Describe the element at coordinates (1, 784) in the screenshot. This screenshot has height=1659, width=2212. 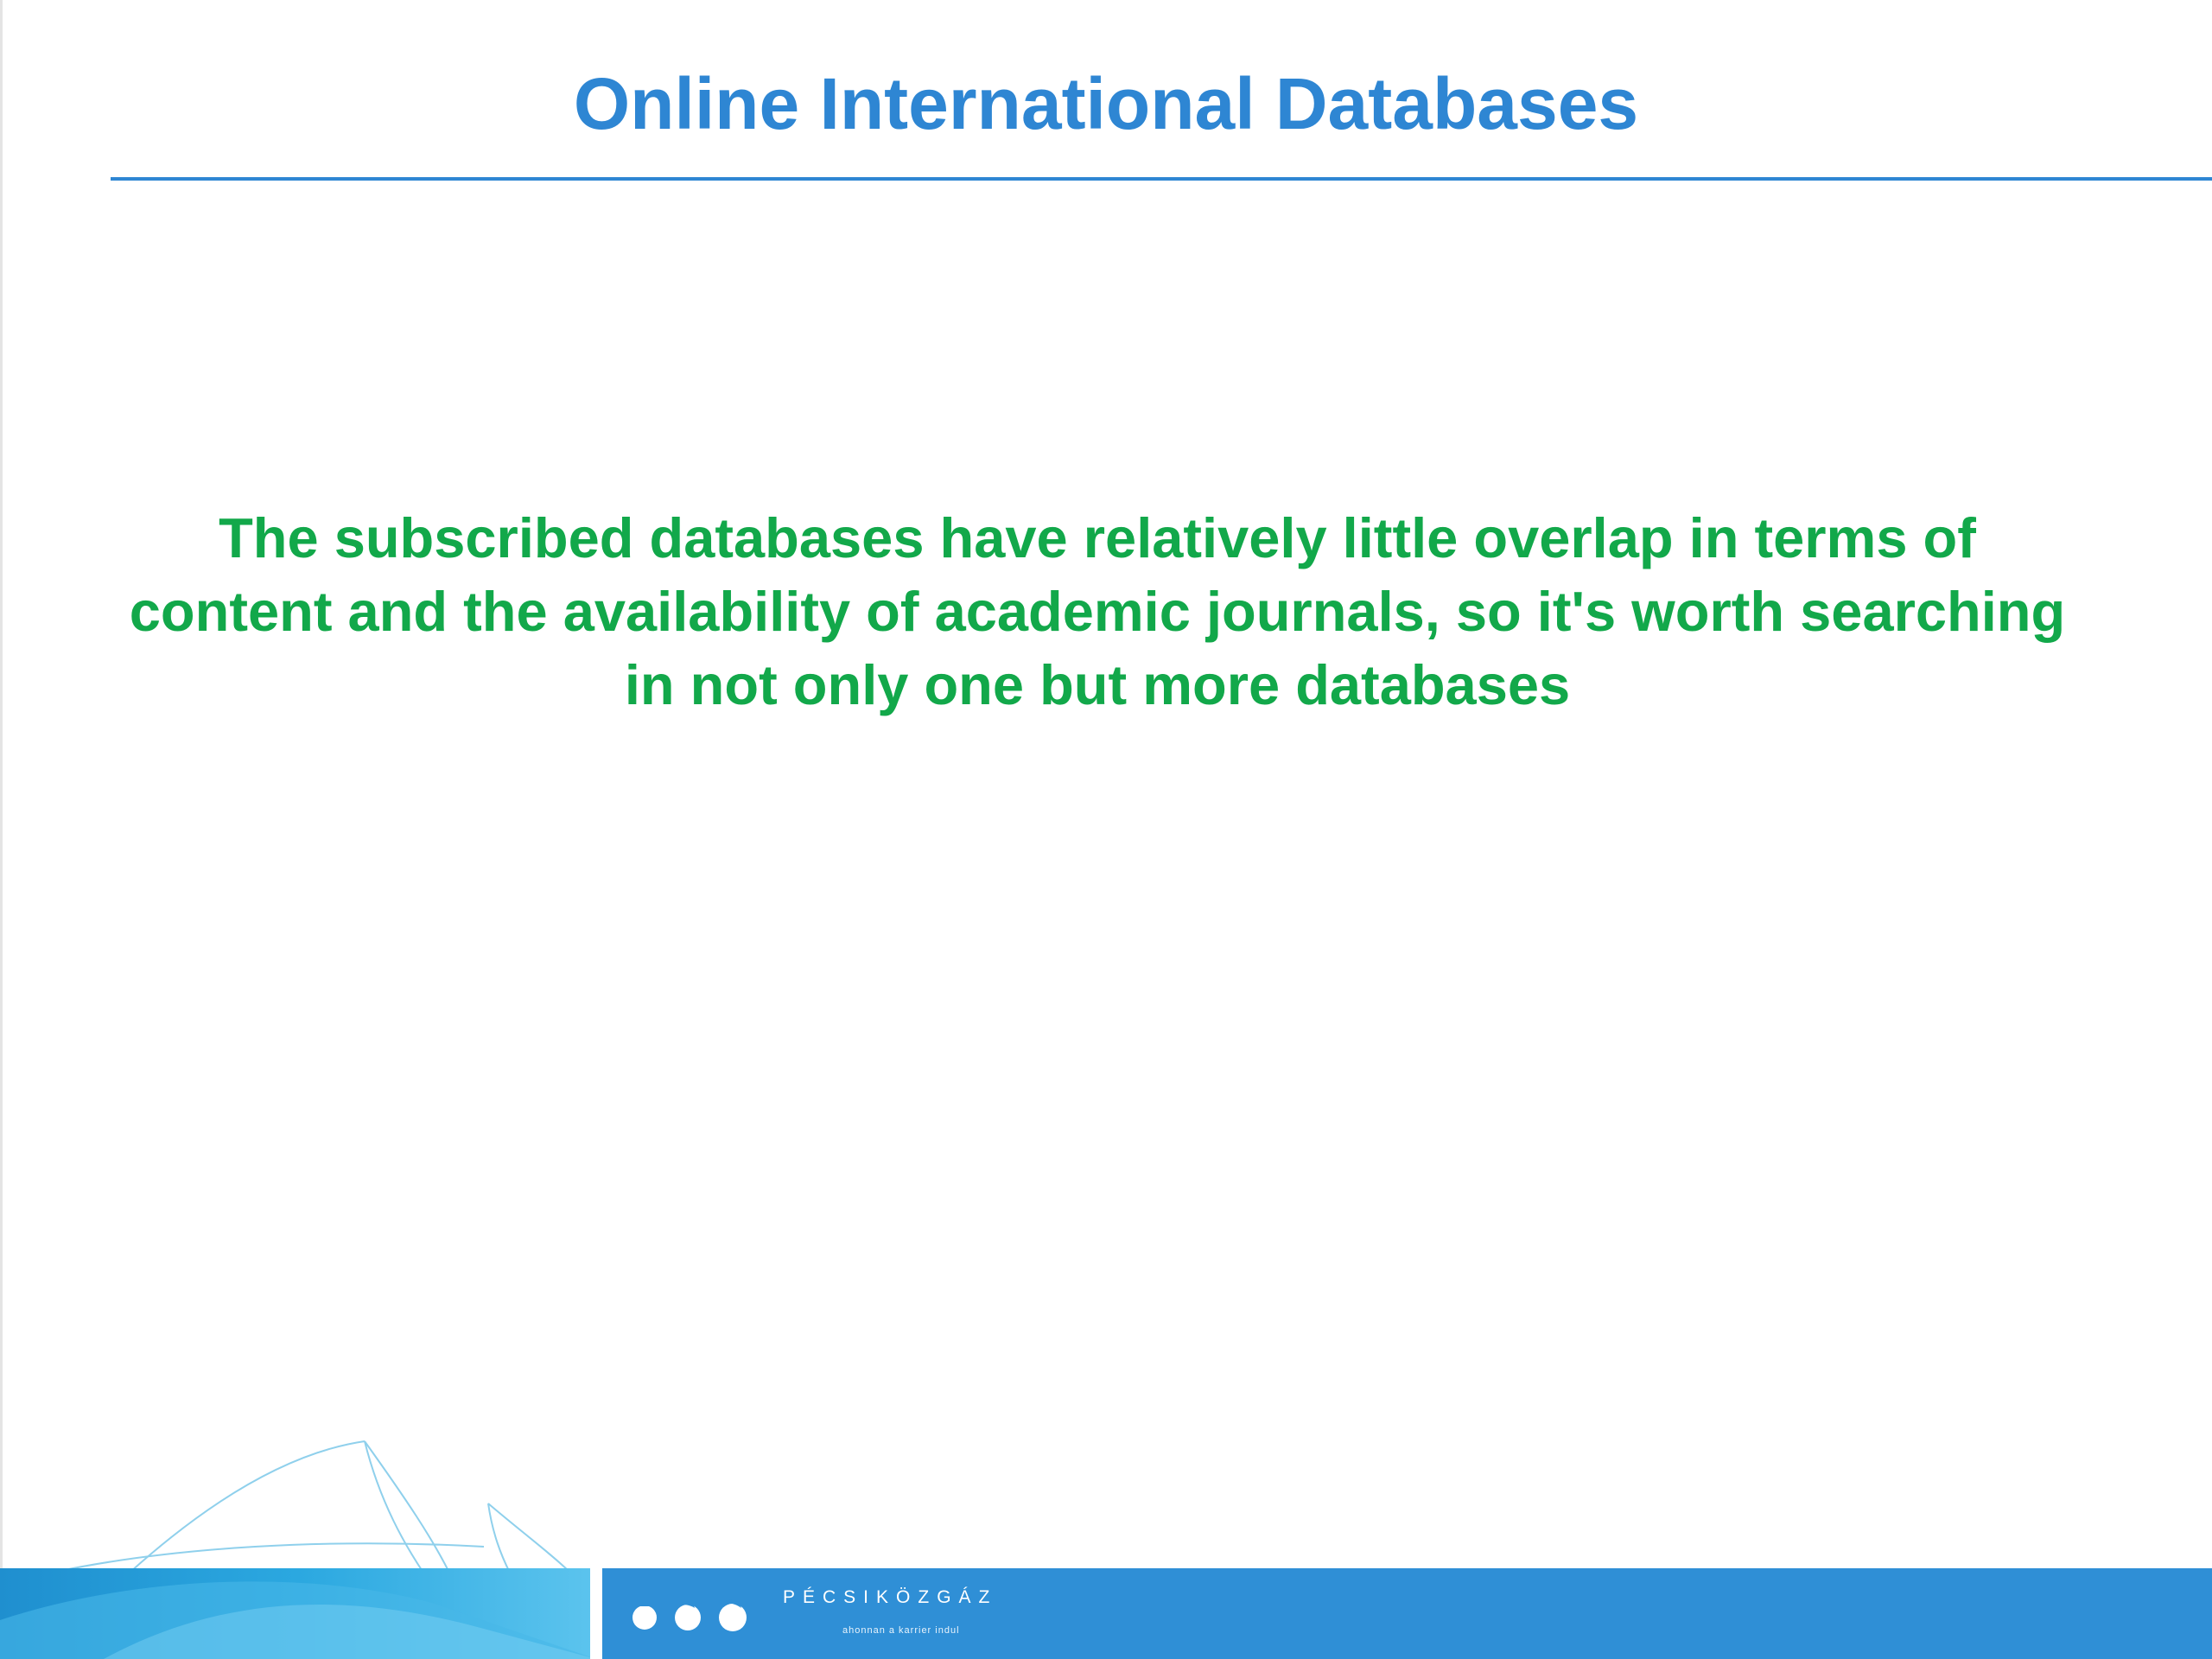
I see `slide-left-edge` at that location.